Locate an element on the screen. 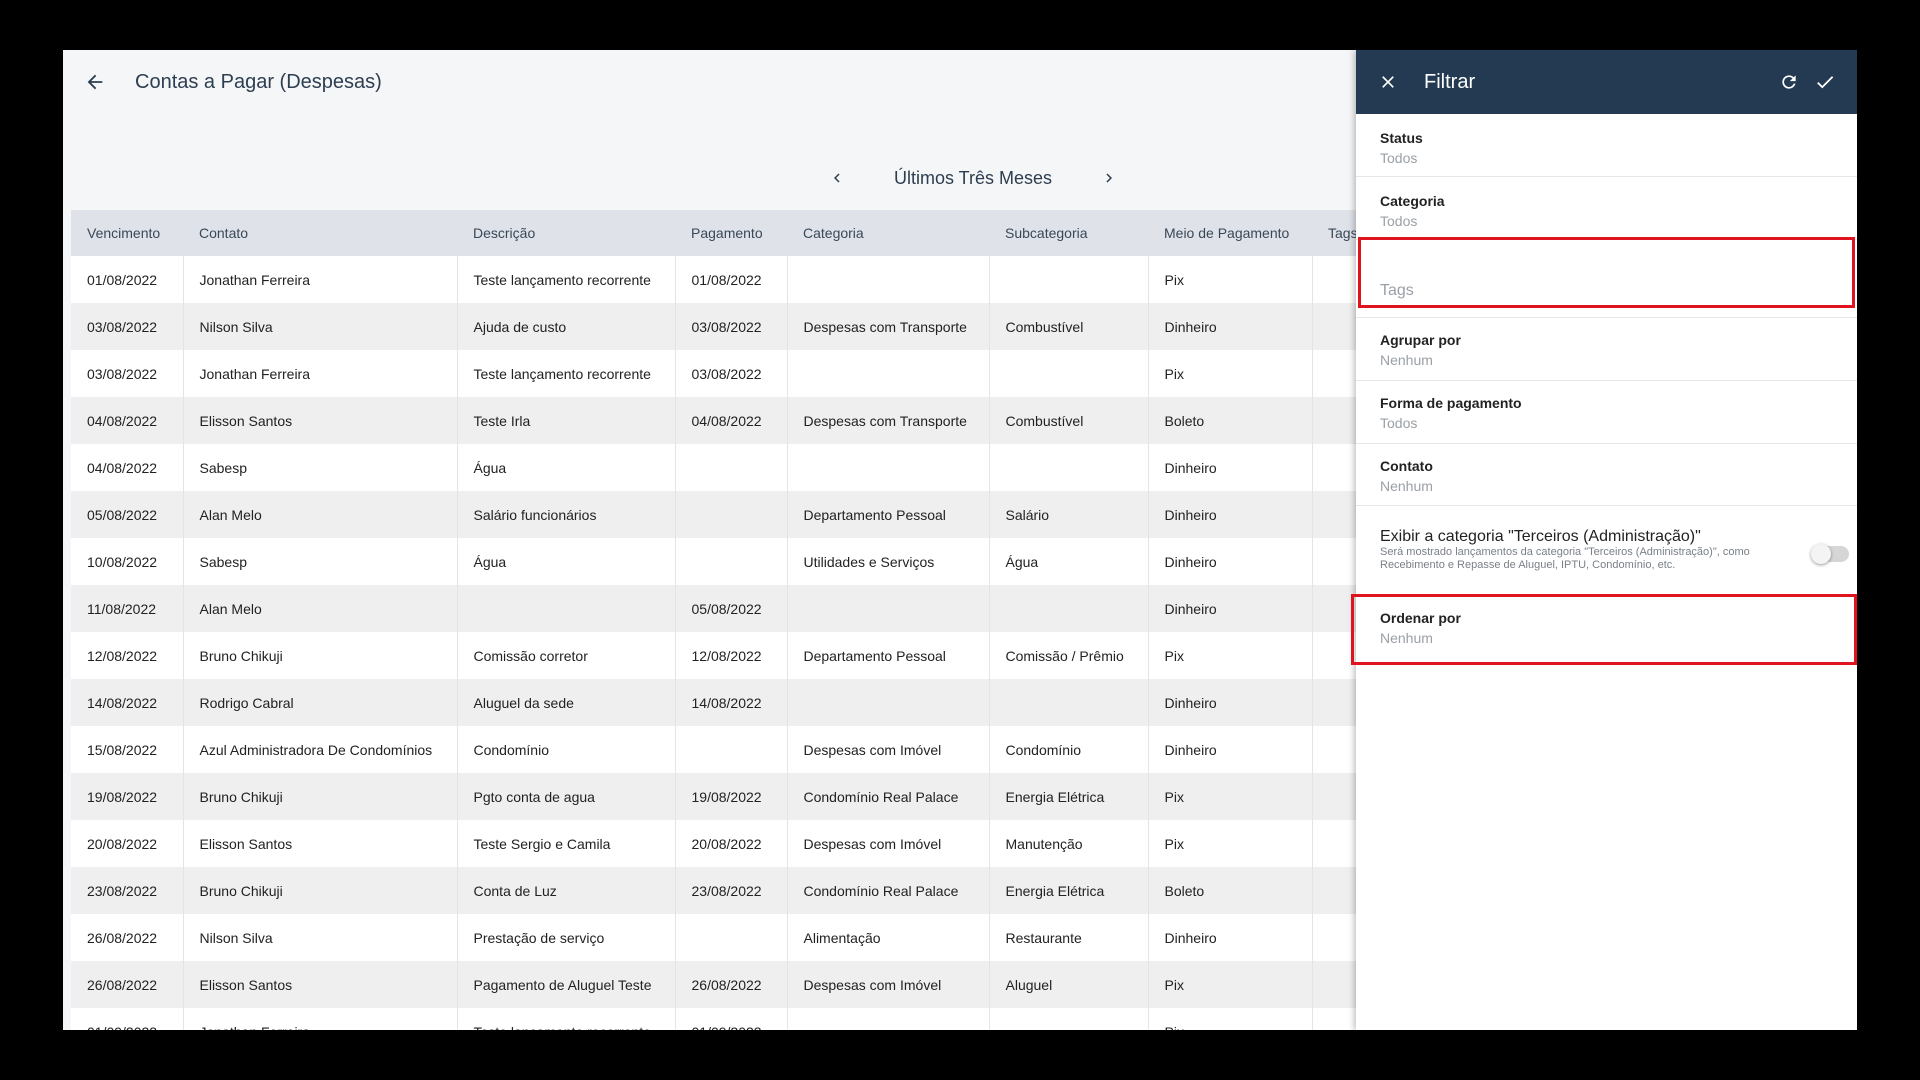 This screenshot has width=1920, height=1080. table-cell: Pagamento de Aluguel Teste is located at coordinates (566, 984).